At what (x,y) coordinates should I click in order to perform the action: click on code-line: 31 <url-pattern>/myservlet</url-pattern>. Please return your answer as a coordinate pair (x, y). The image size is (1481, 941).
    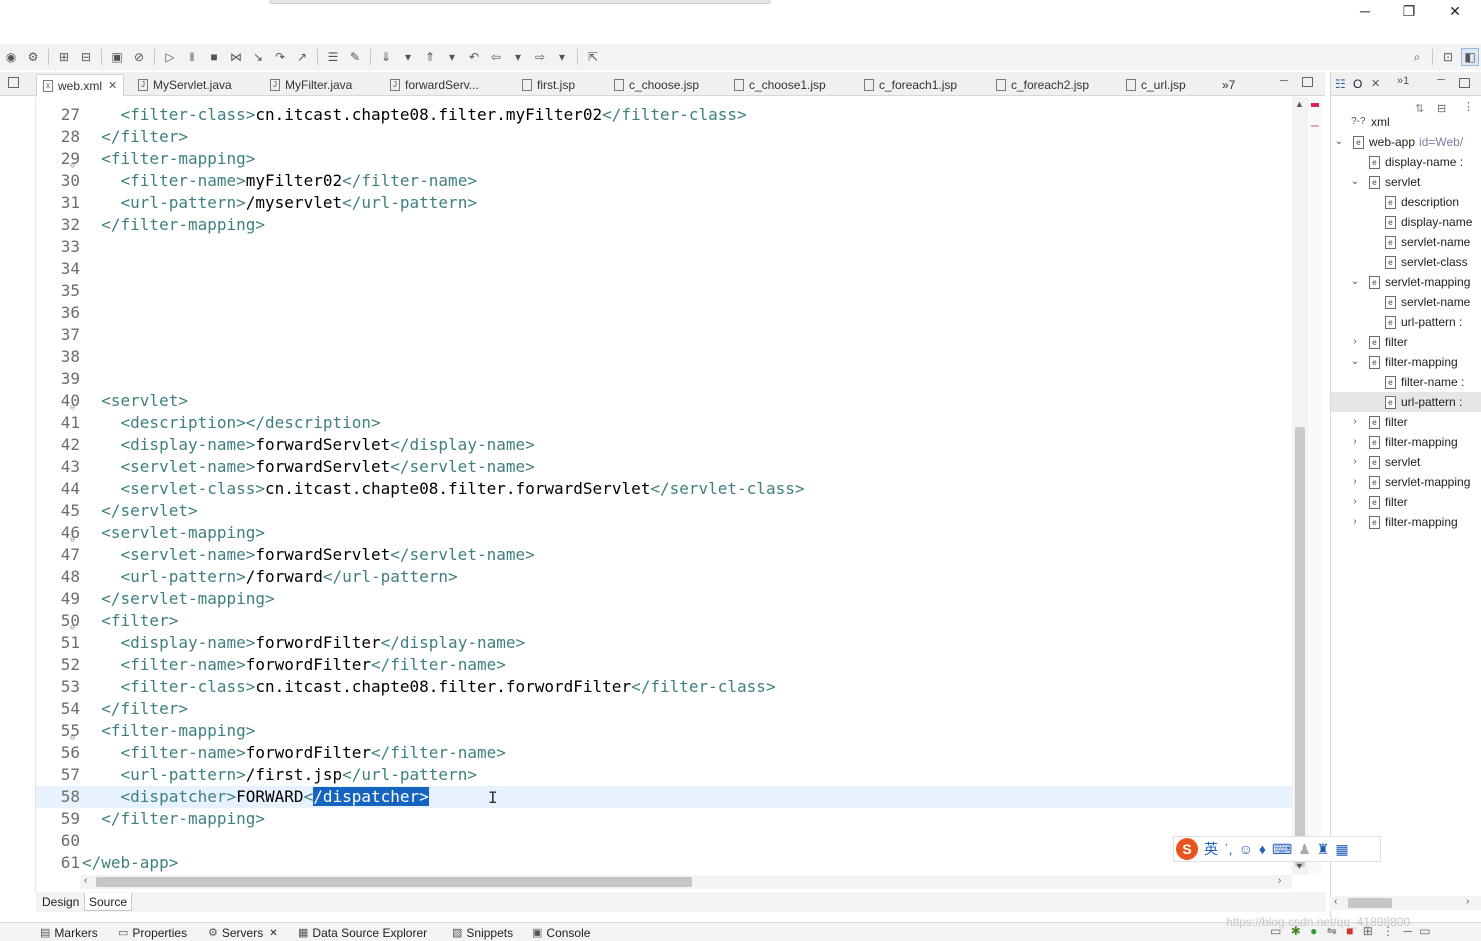
    Looking at the image, I should click on (664, 203).